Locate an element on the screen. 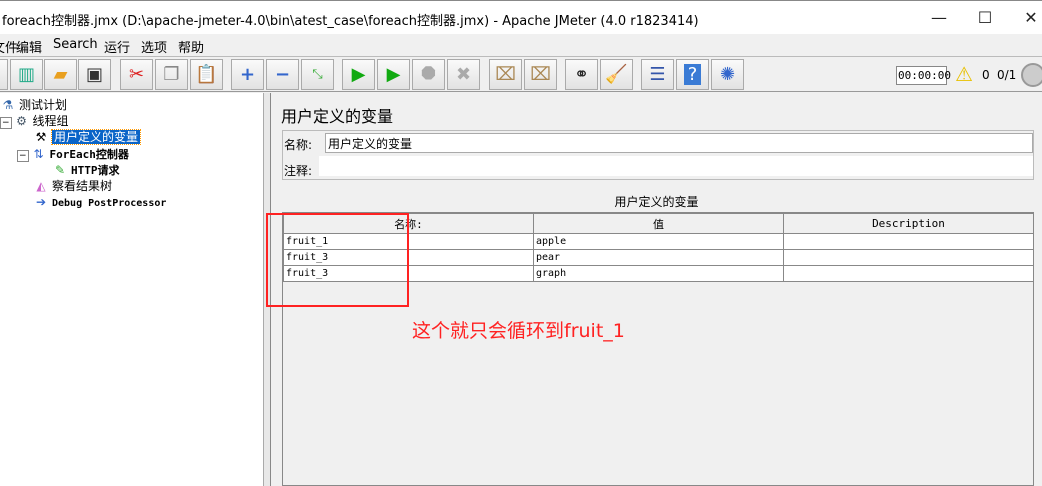  status-indicator-icon is located at coordinates (1031, 75).